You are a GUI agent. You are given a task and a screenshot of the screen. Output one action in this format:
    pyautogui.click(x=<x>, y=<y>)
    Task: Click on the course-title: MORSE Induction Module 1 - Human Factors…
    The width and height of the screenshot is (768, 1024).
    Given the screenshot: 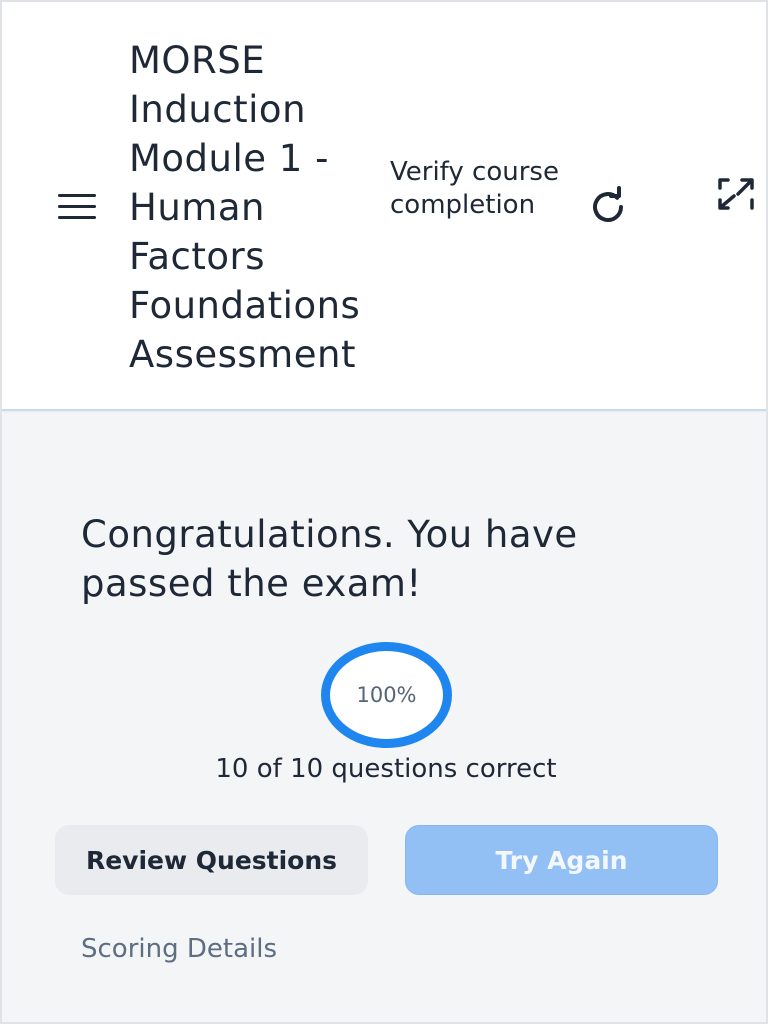 What is the action you would take?
    pyautogui.click(x=245, y=207)
    